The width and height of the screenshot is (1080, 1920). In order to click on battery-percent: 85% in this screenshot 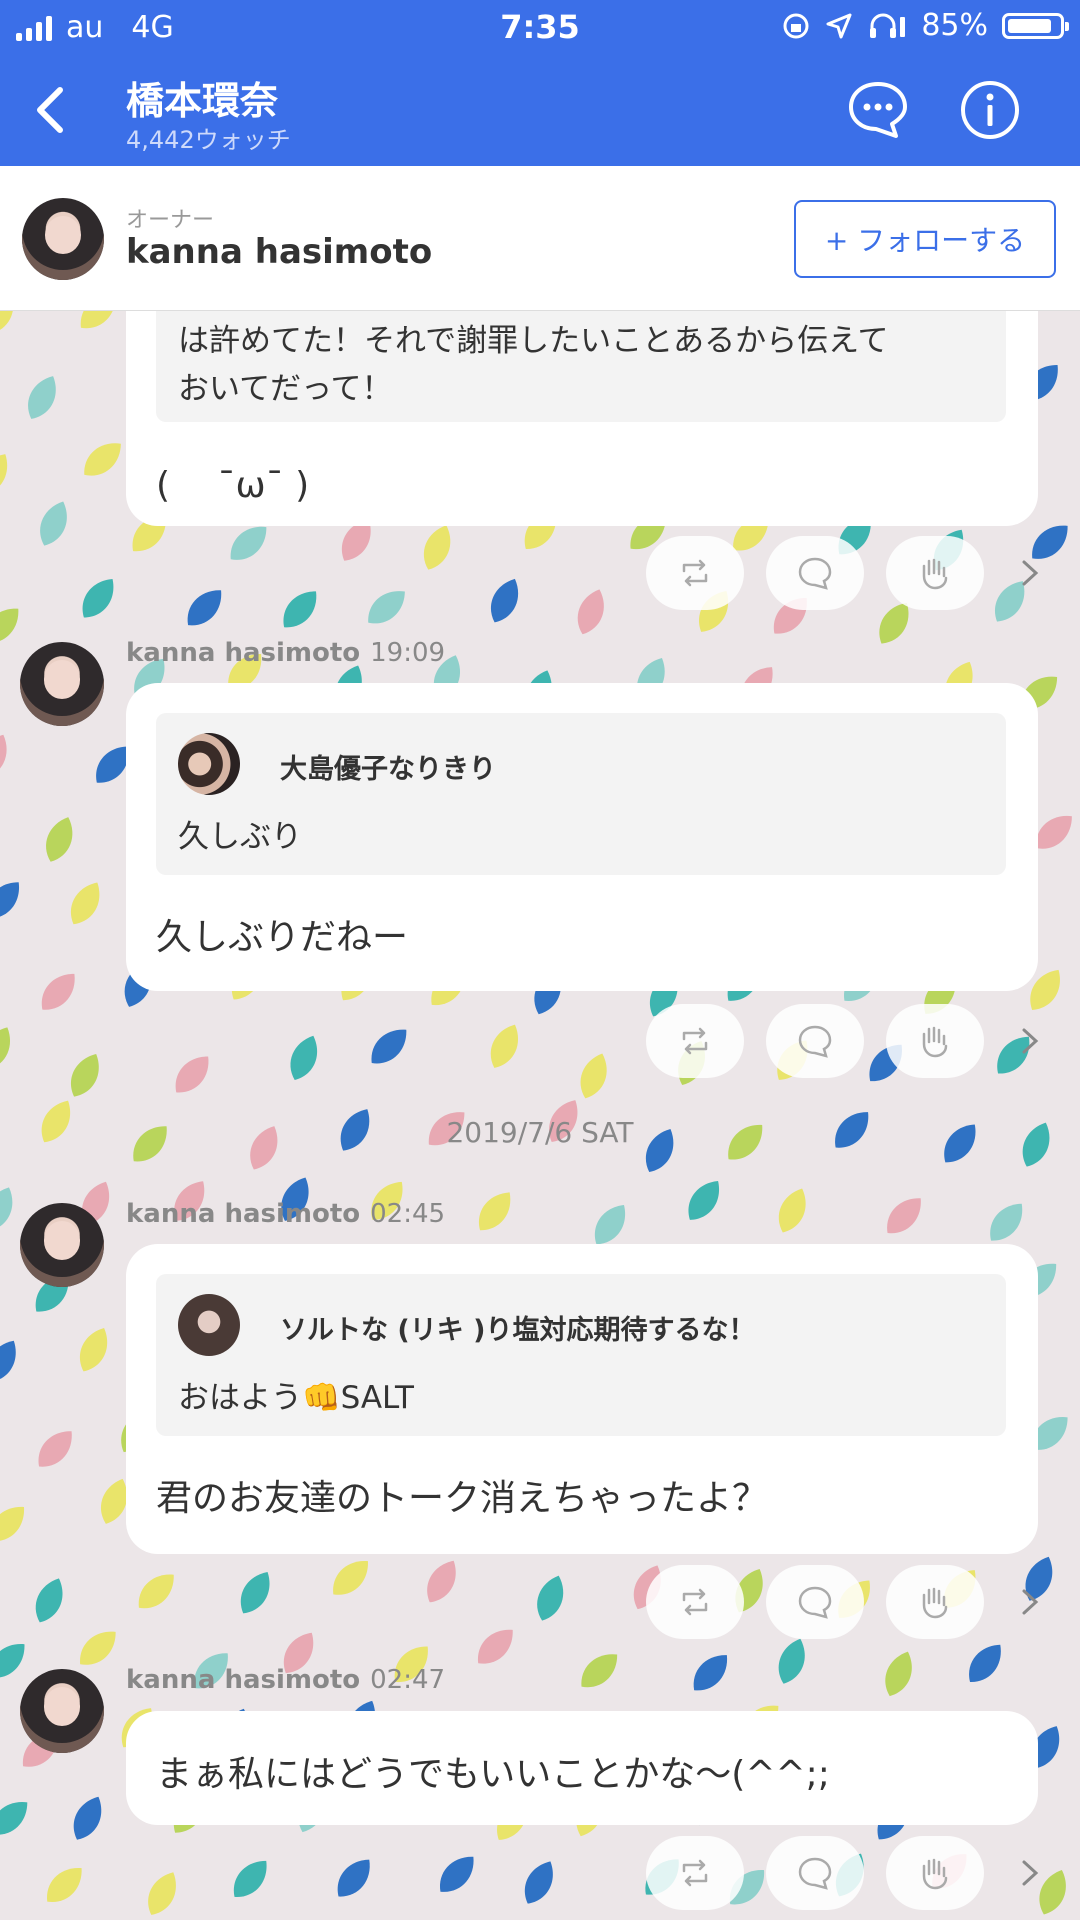, I will do `click(954, 25)`.